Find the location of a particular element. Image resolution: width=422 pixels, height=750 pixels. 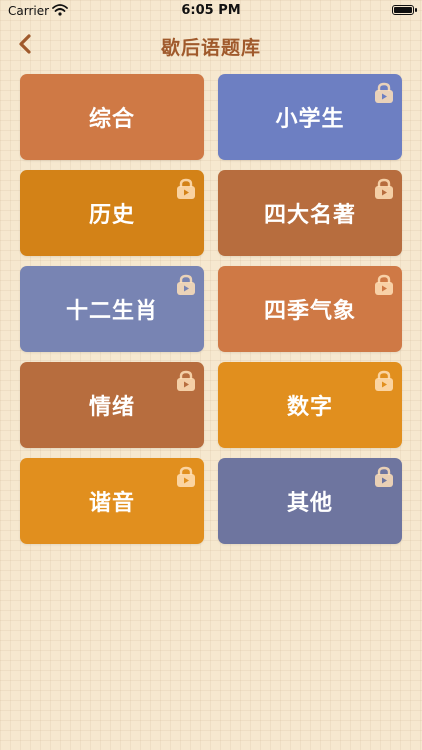

category-tile: 四大名著 is located at coordinates (310, 213).